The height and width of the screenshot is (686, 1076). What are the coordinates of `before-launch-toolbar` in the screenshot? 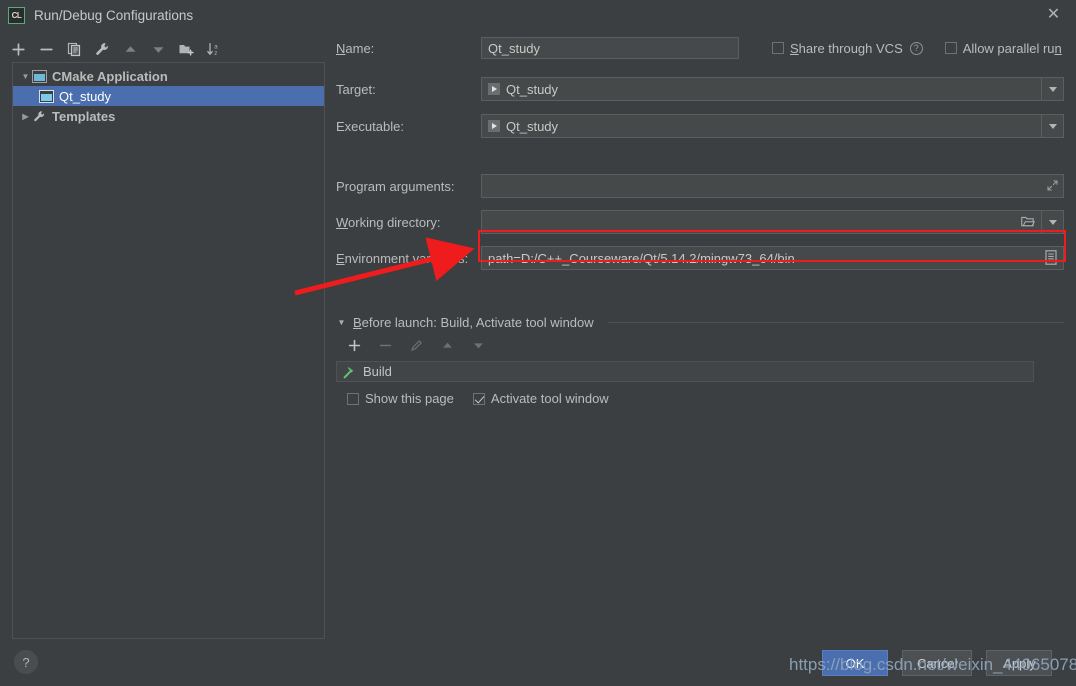 It's located at (705, 346).